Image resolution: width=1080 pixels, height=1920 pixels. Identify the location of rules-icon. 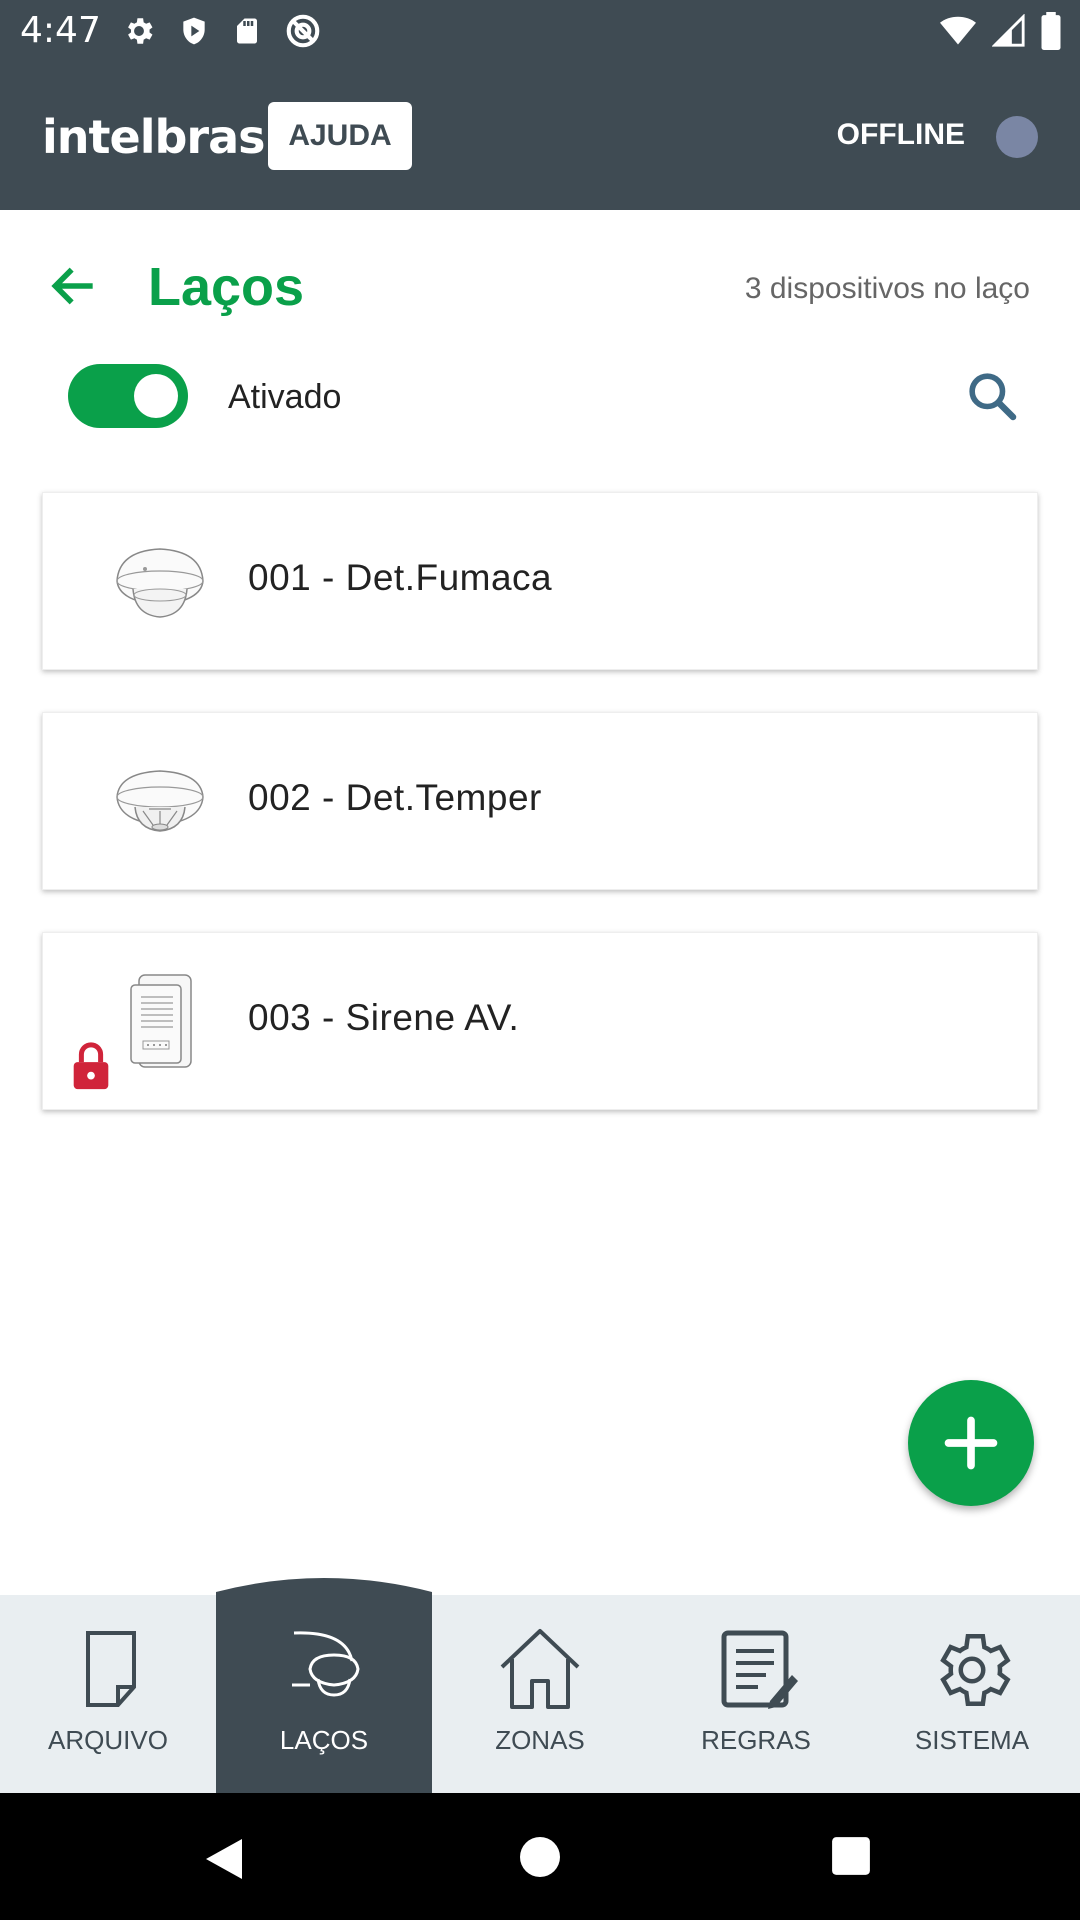
(759, 1669).